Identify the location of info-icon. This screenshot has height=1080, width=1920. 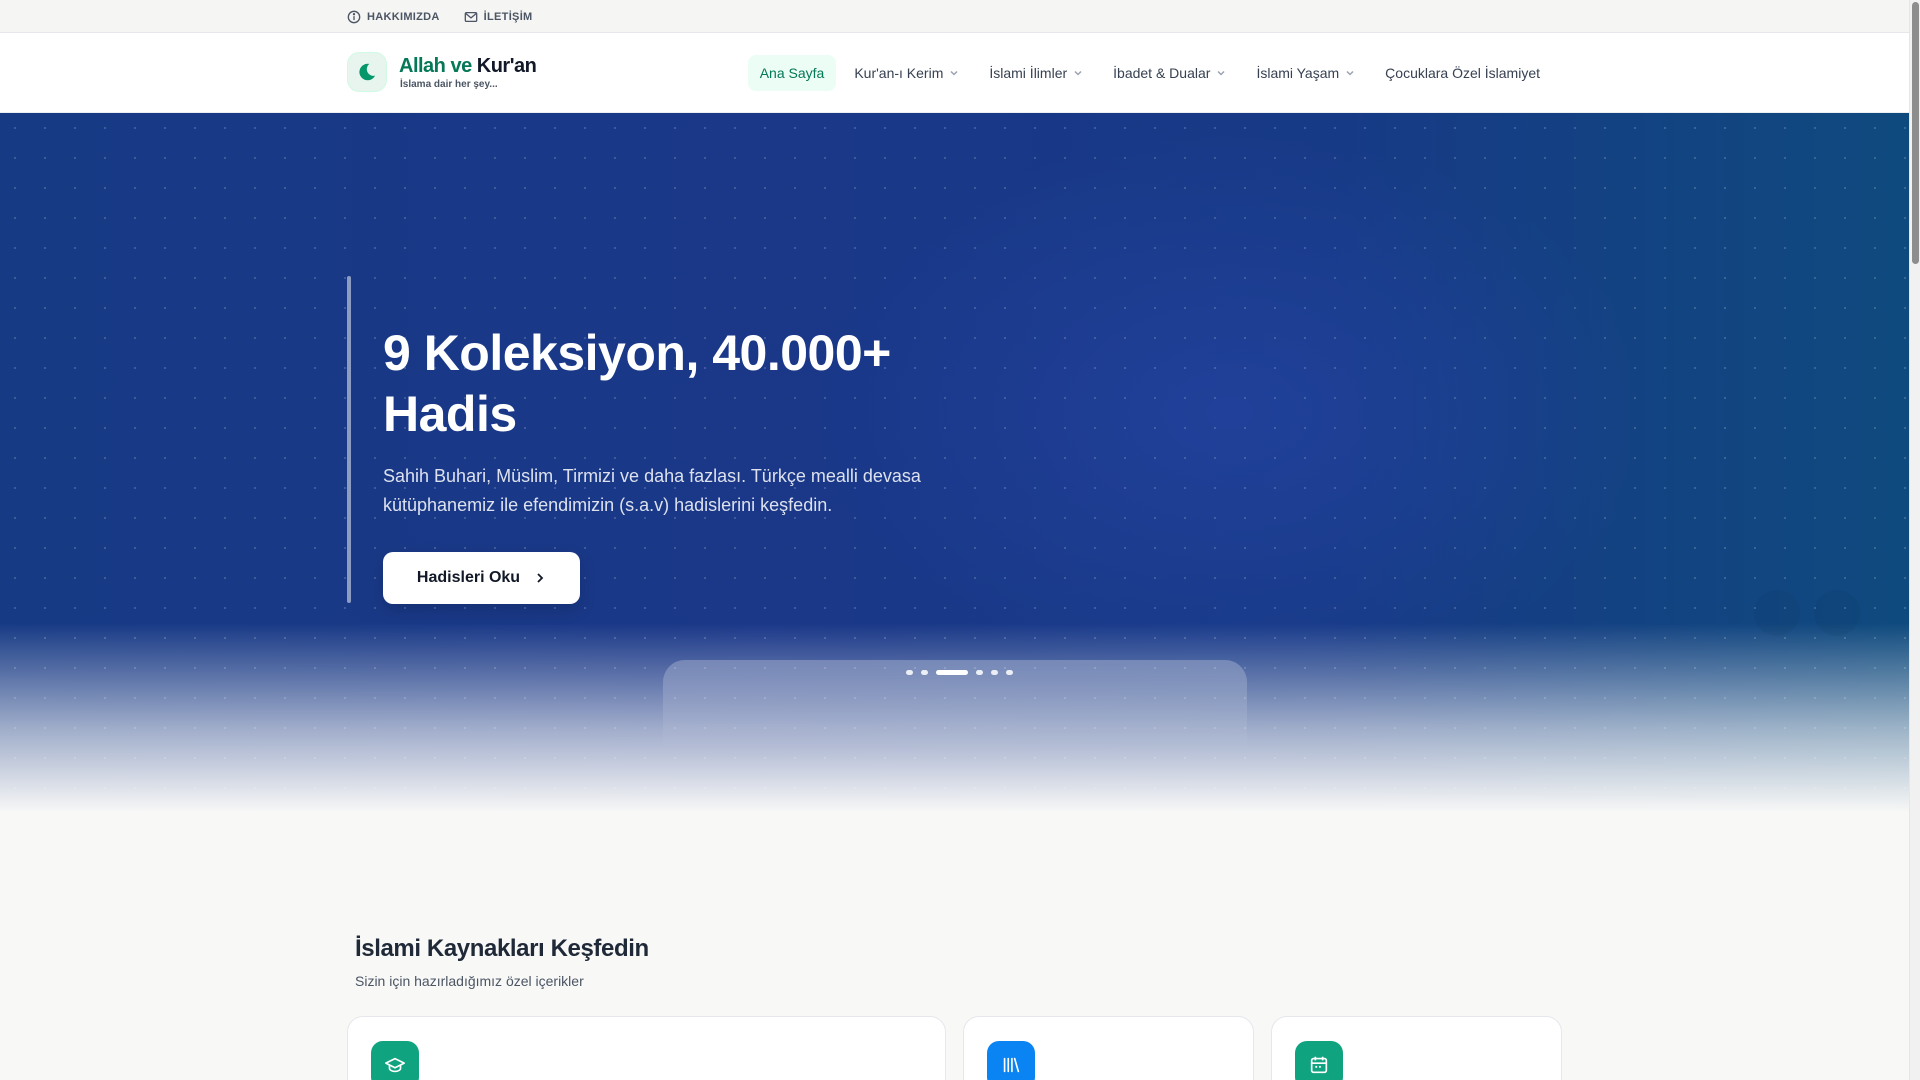
(354, 16).